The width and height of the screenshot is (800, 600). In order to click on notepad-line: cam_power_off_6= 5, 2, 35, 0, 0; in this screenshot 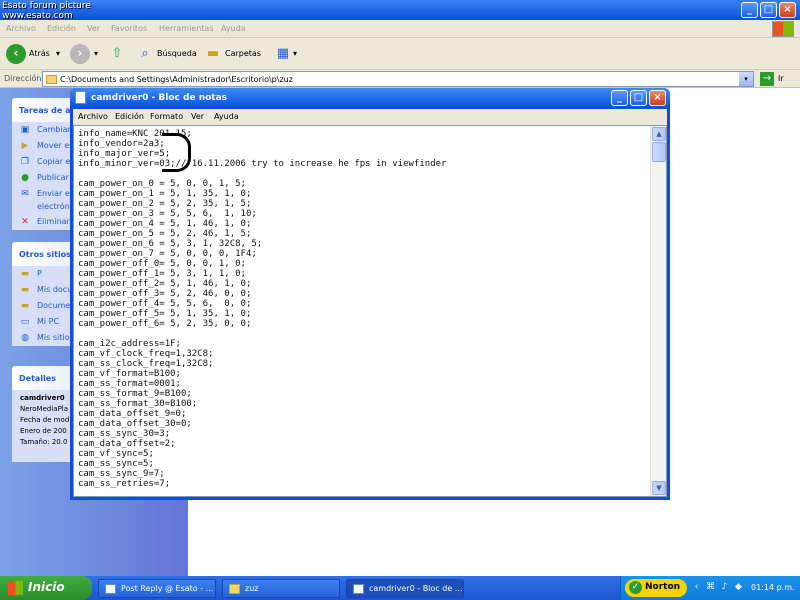, I will do `click(366, 324)`.